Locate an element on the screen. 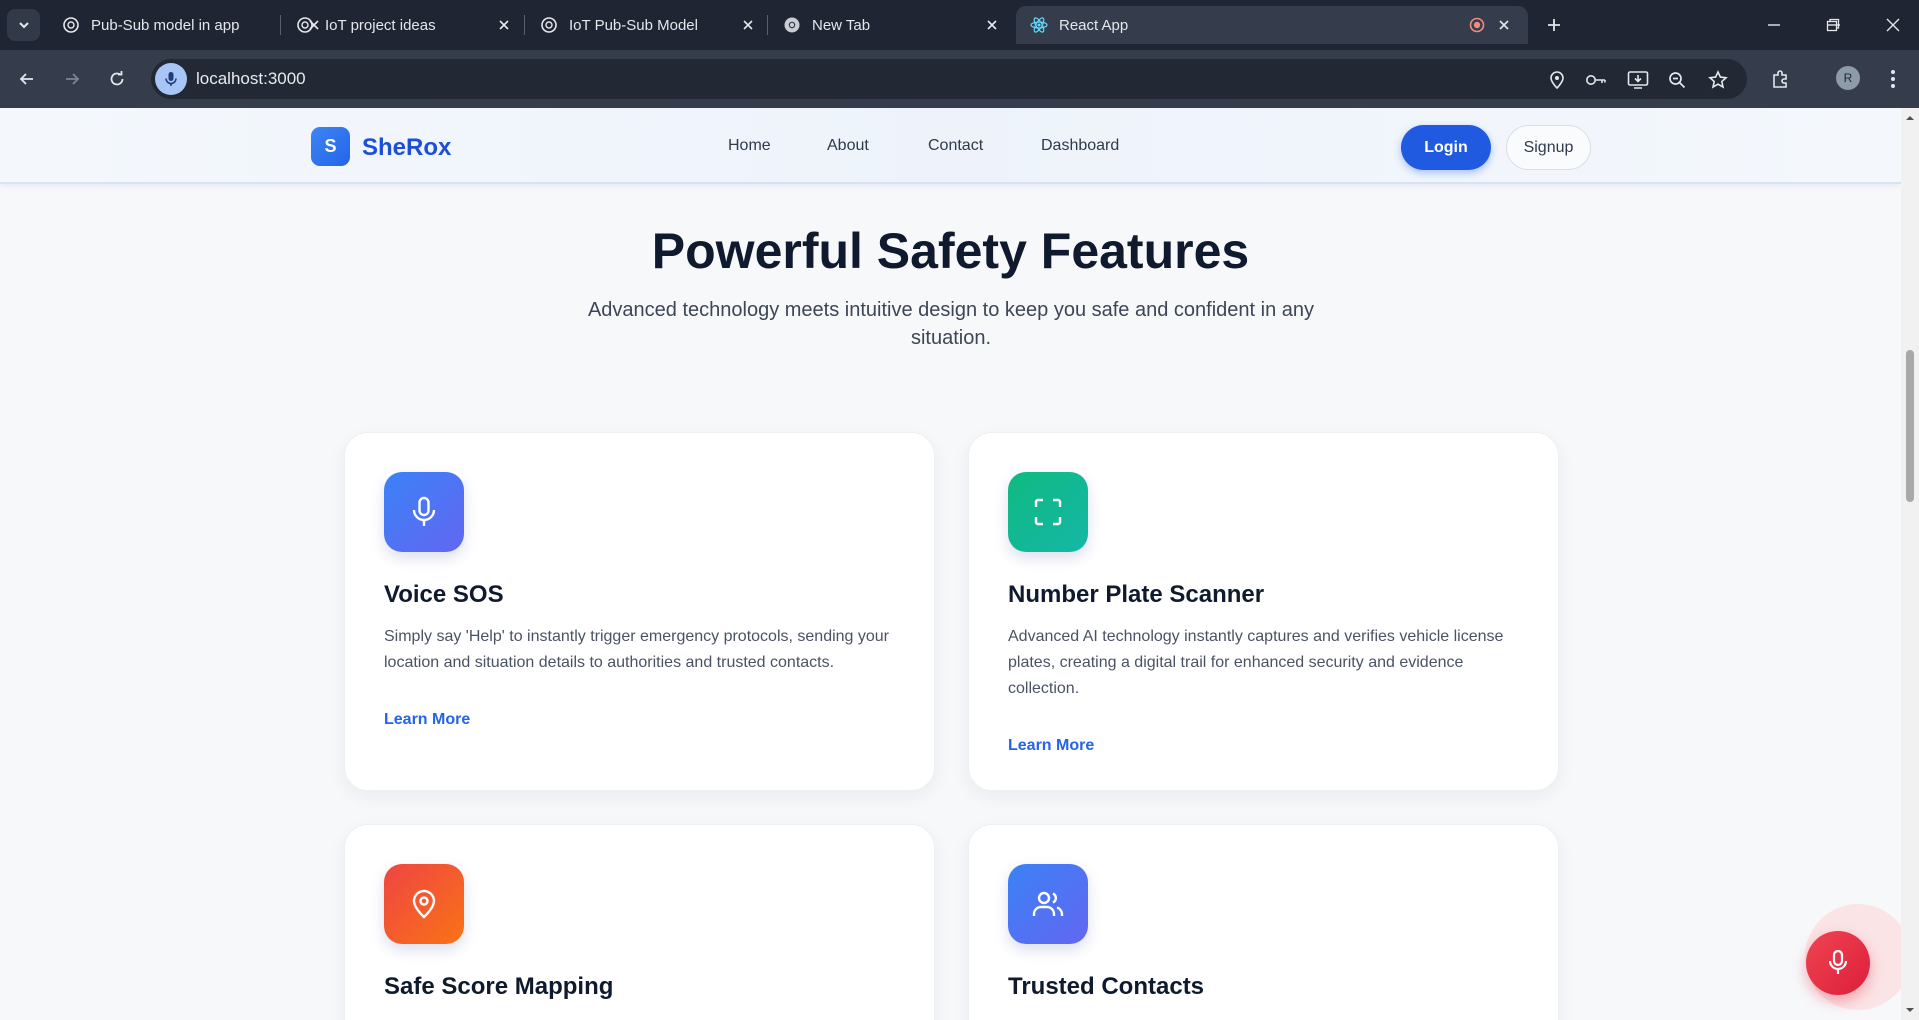  tab-new-tab: New Tab is located at coordinates (892, 25).